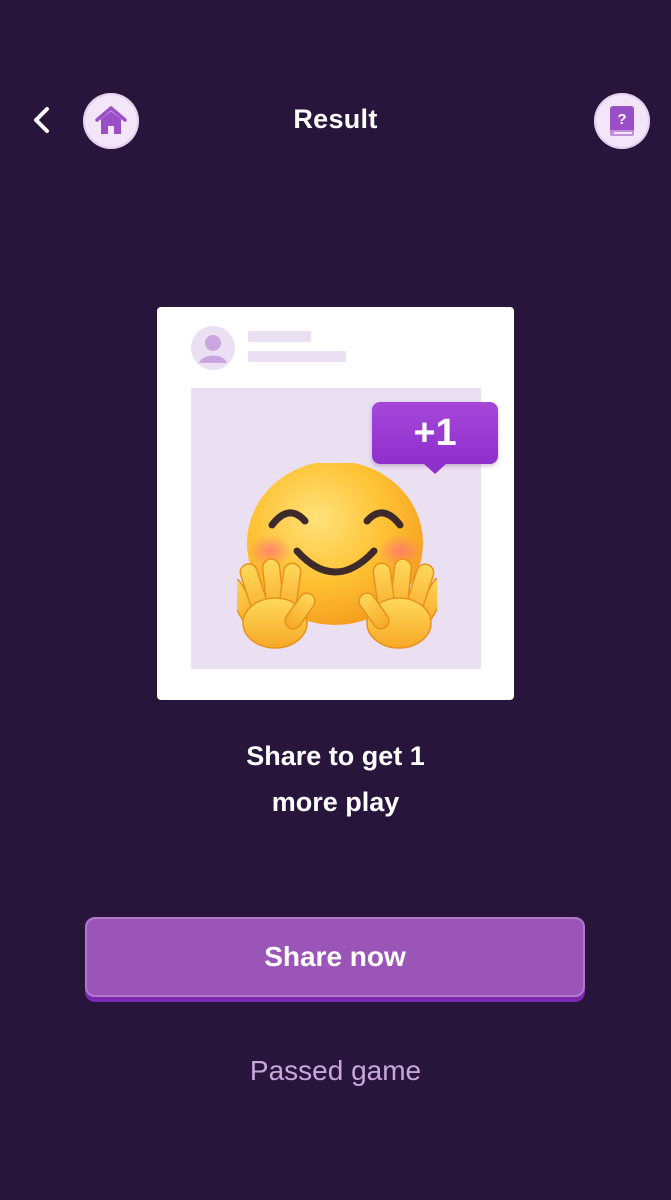 This screenshot has width=671, height=1200. What do you see at coordinates (335, 756) in the screenshot?
I see `message-line-1: Share to get 1` at bounding box center [335, 756].